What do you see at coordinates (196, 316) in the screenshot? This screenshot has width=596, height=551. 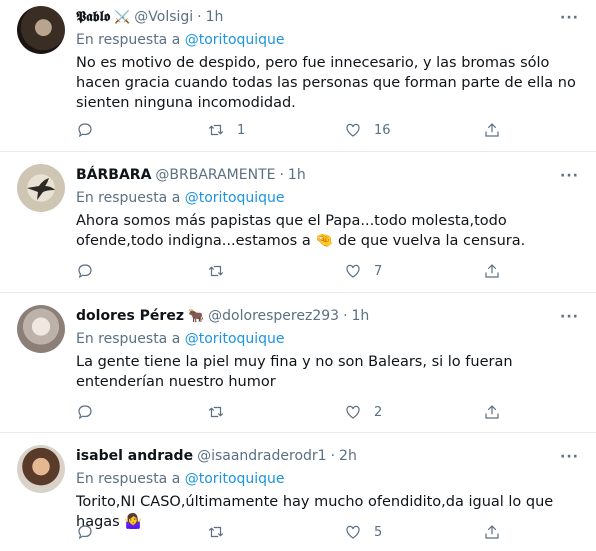 I see `bull-icon: 🐂` at bounding box center [196, 316].